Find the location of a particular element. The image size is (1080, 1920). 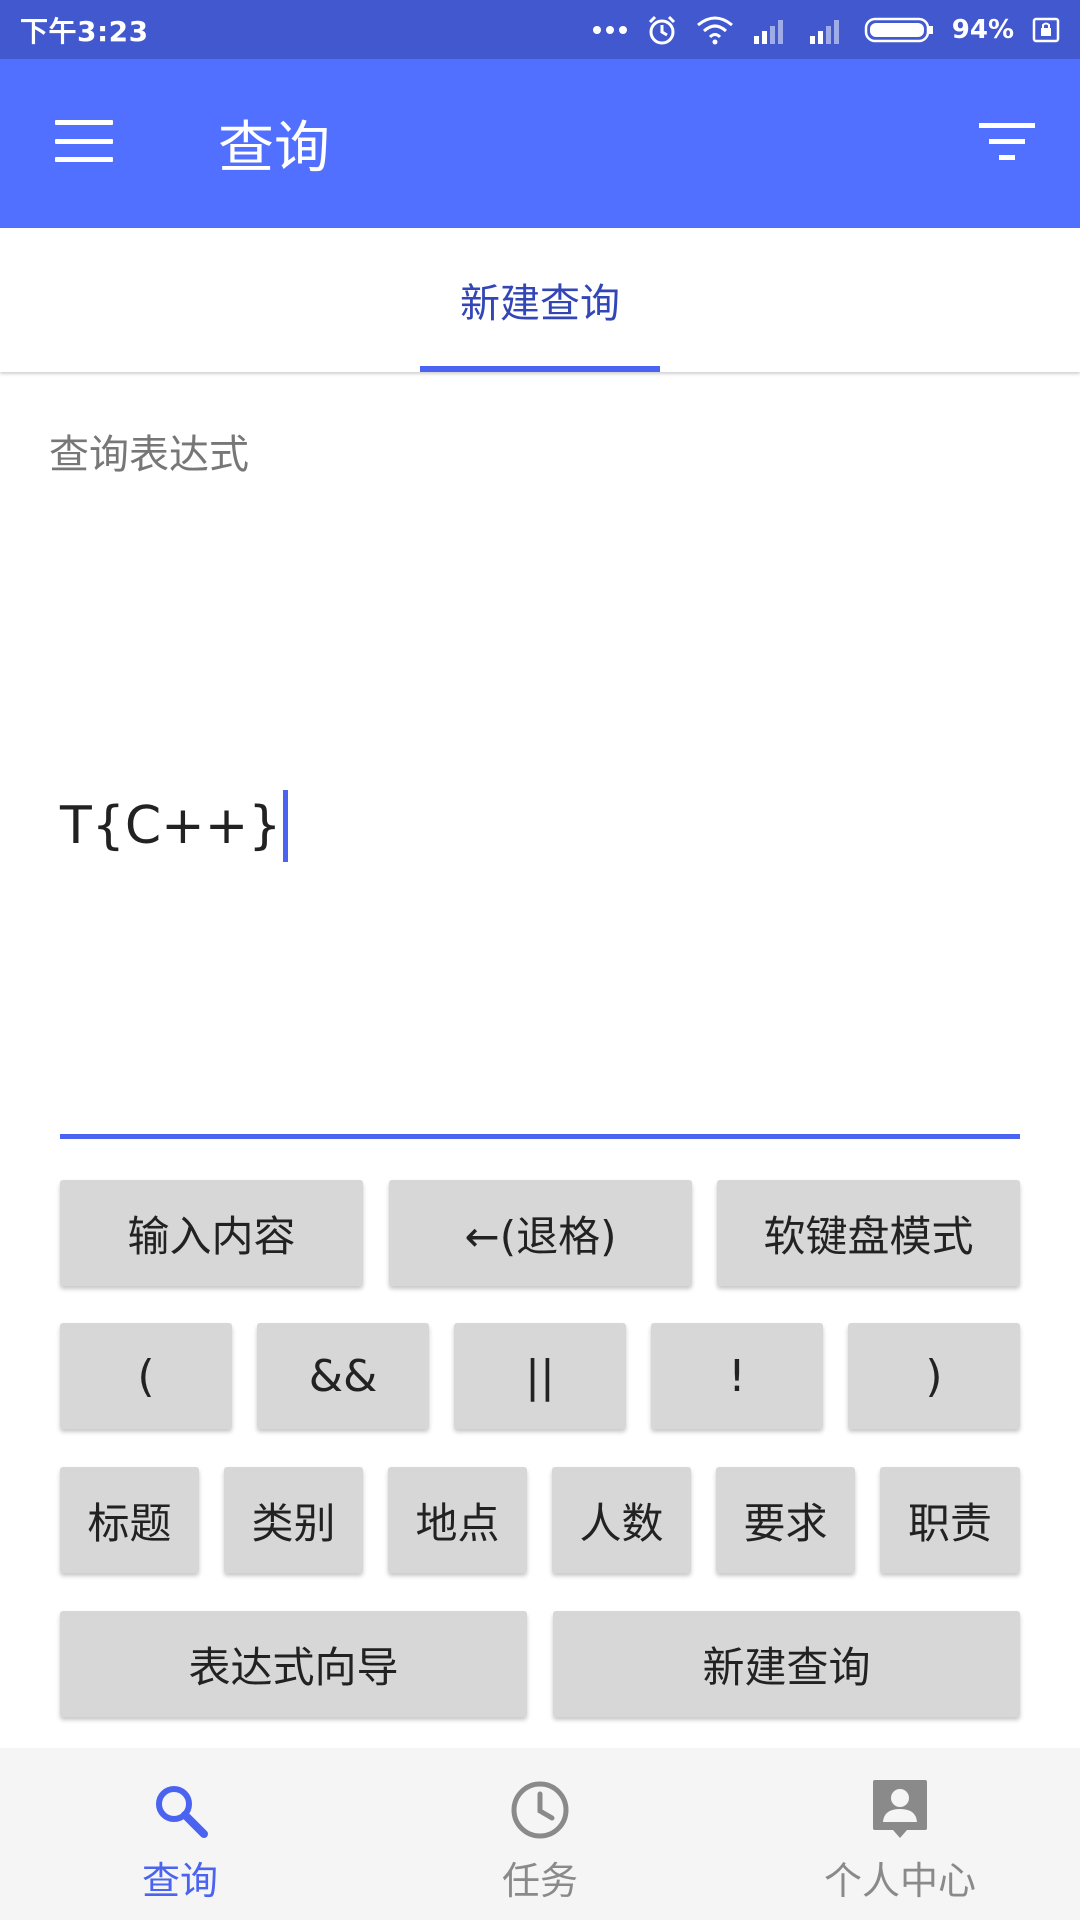

headcount-field-button: 人数 is located at coordinates (621, 1520).